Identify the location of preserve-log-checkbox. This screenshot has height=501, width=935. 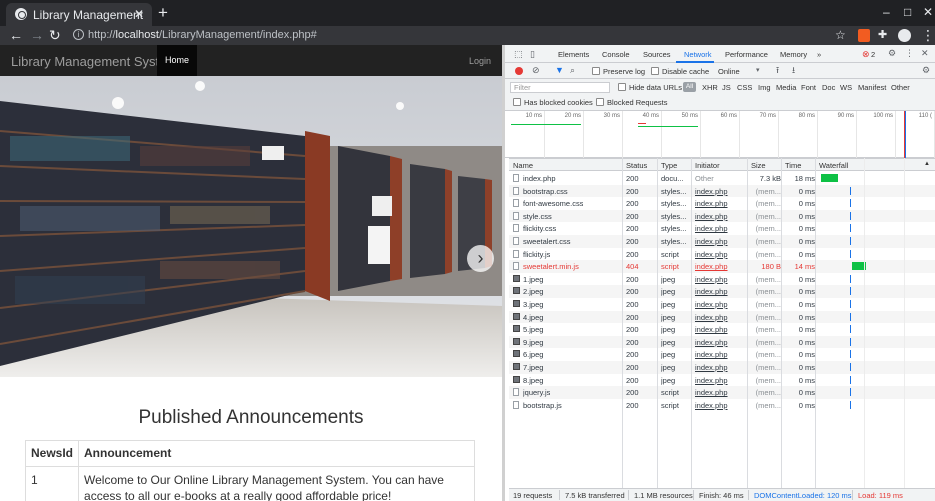
(596, 71).